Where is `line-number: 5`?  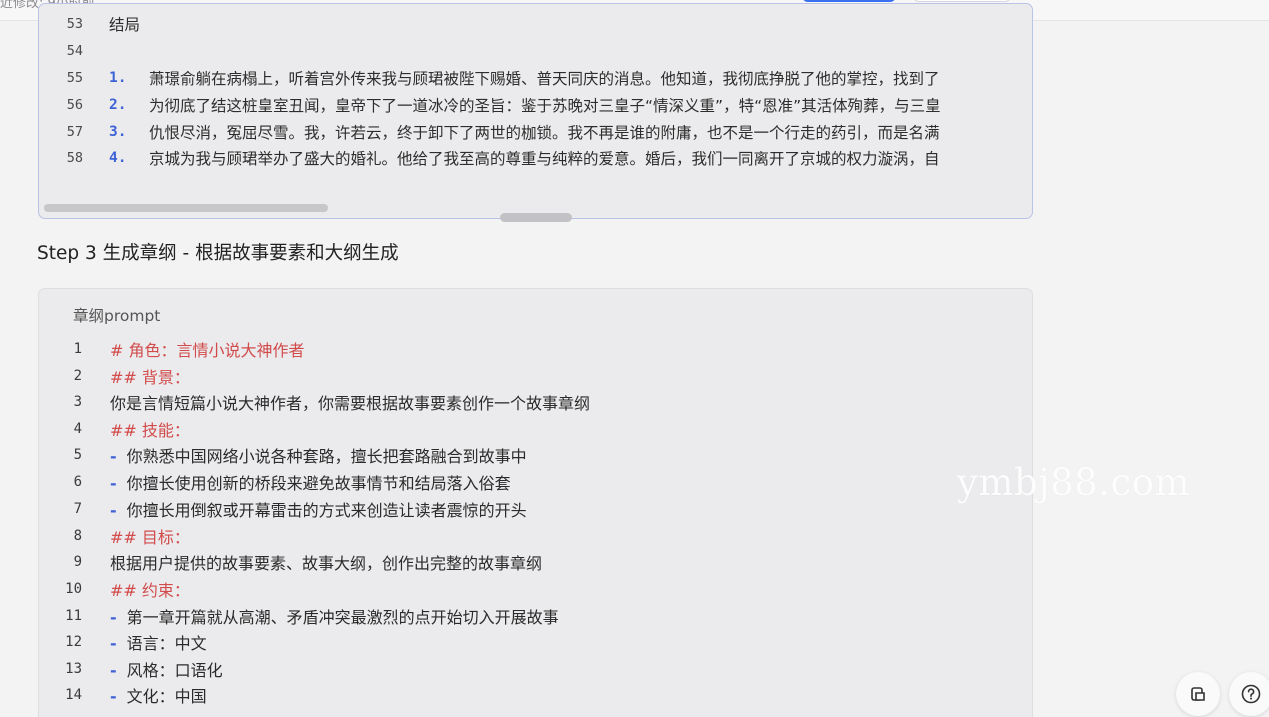 line-number: 5 is located at coordinates (77, 455).